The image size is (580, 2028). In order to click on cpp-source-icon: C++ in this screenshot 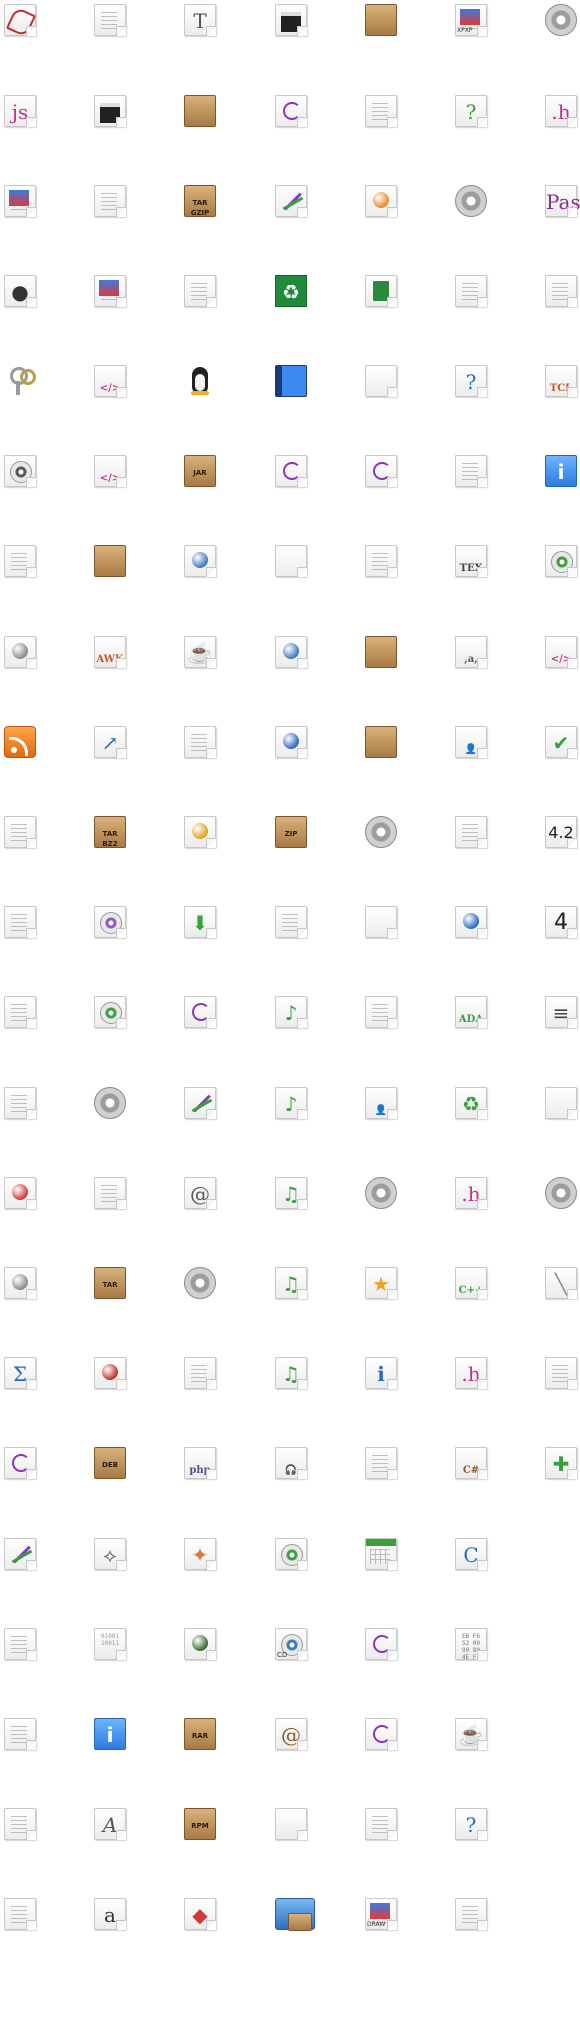, I will do `click(471, 1283)`.